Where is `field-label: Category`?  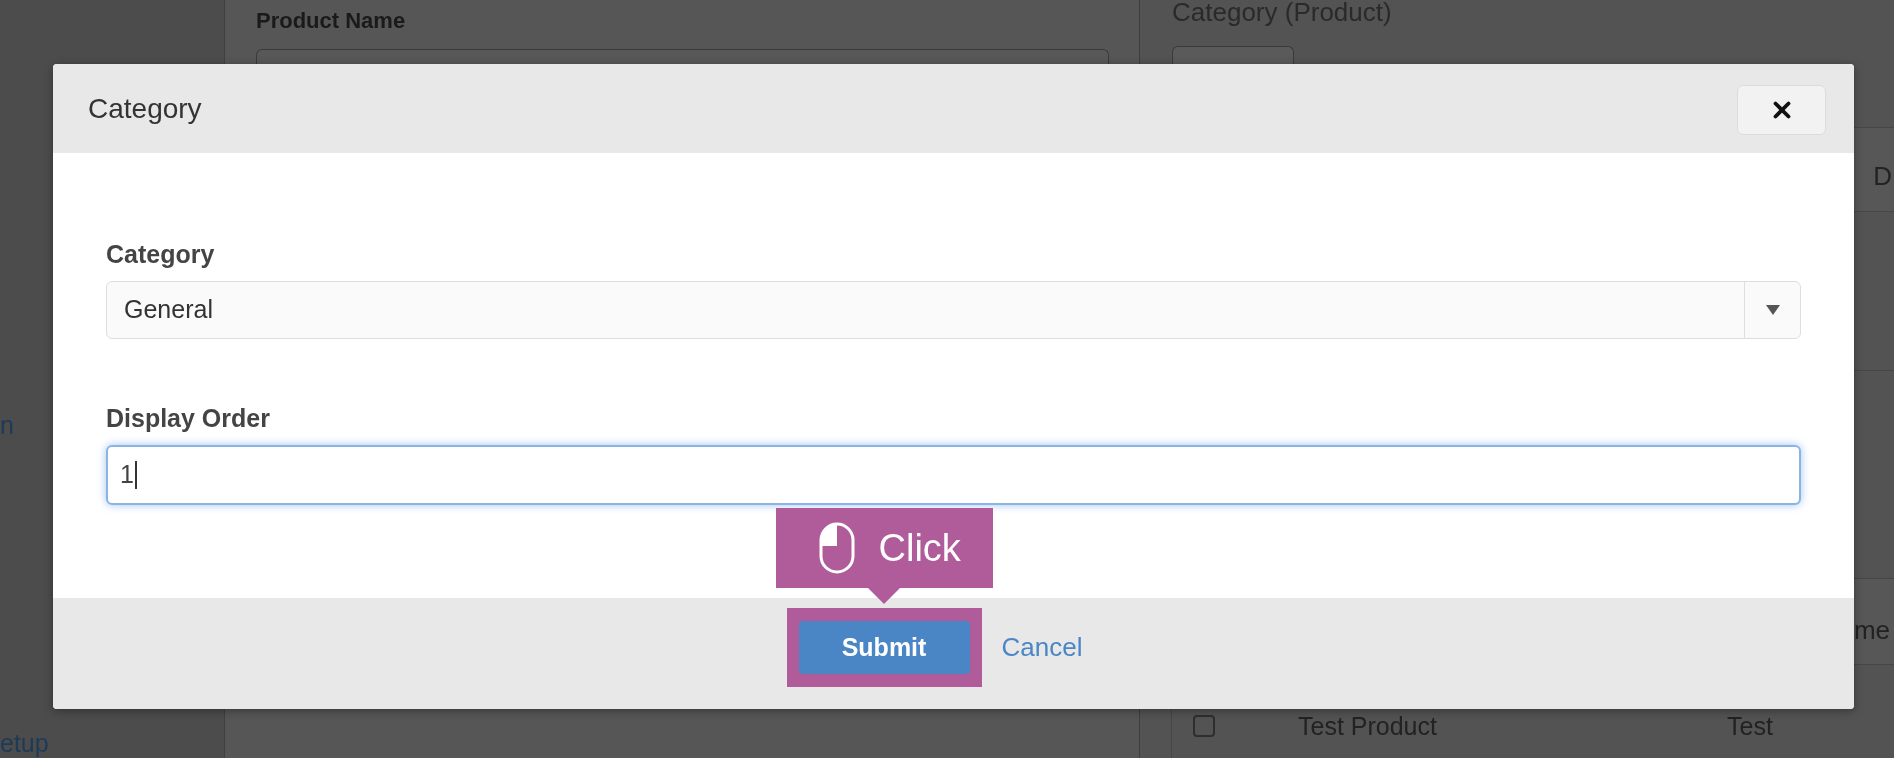 field-label: Category is located at coordinates (160, 254).